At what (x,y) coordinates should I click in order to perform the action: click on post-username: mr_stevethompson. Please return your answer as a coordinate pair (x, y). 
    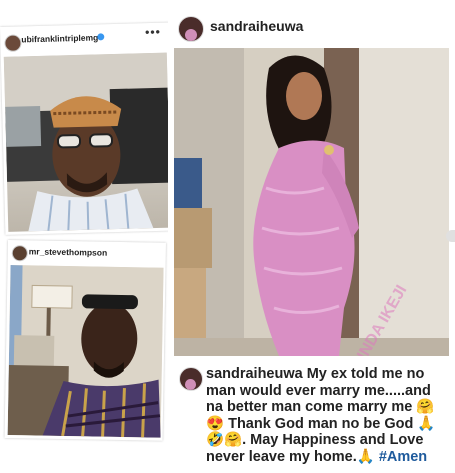
    Looking at the image, I should click on (68, 251).